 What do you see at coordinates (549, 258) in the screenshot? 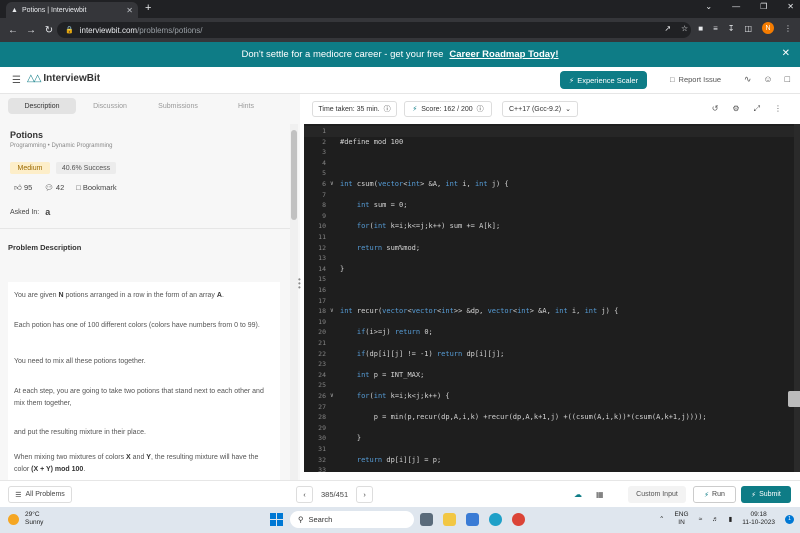
I see `code-line: 13` at bounding box center [549, 258].